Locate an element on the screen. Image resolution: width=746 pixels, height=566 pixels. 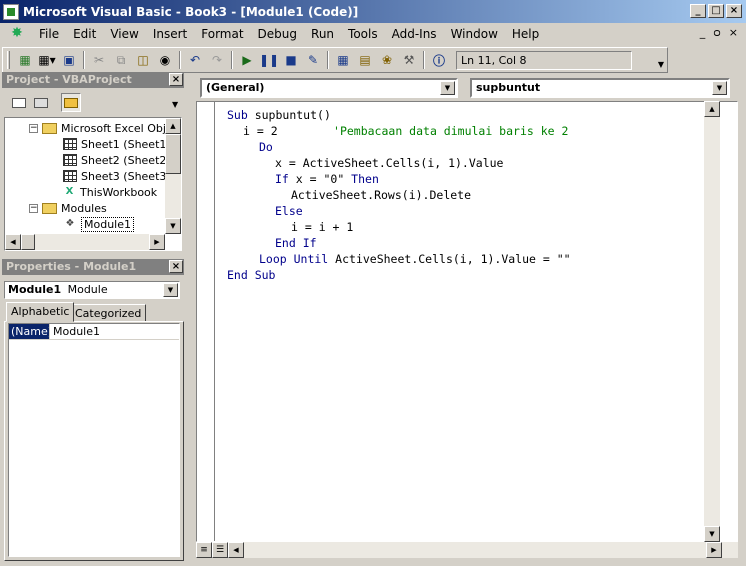
properties-panel-close-button: × is located at coordinates (176, 266).